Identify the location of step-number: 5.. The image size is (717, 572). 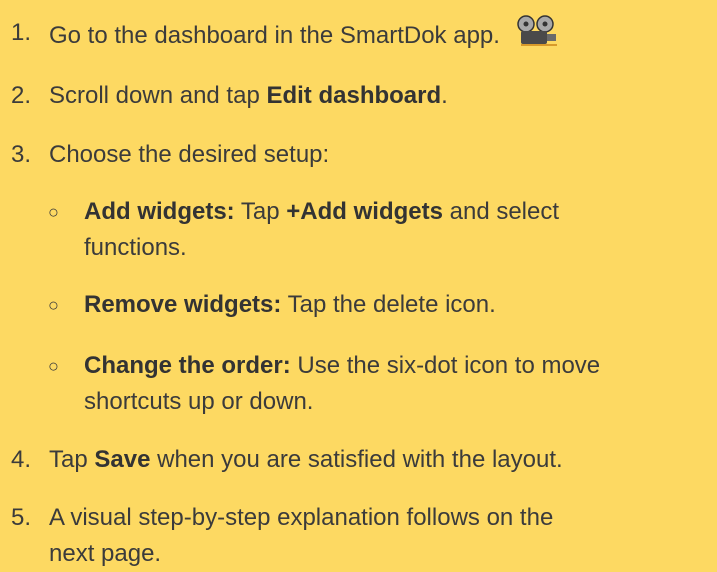
(21, 517).